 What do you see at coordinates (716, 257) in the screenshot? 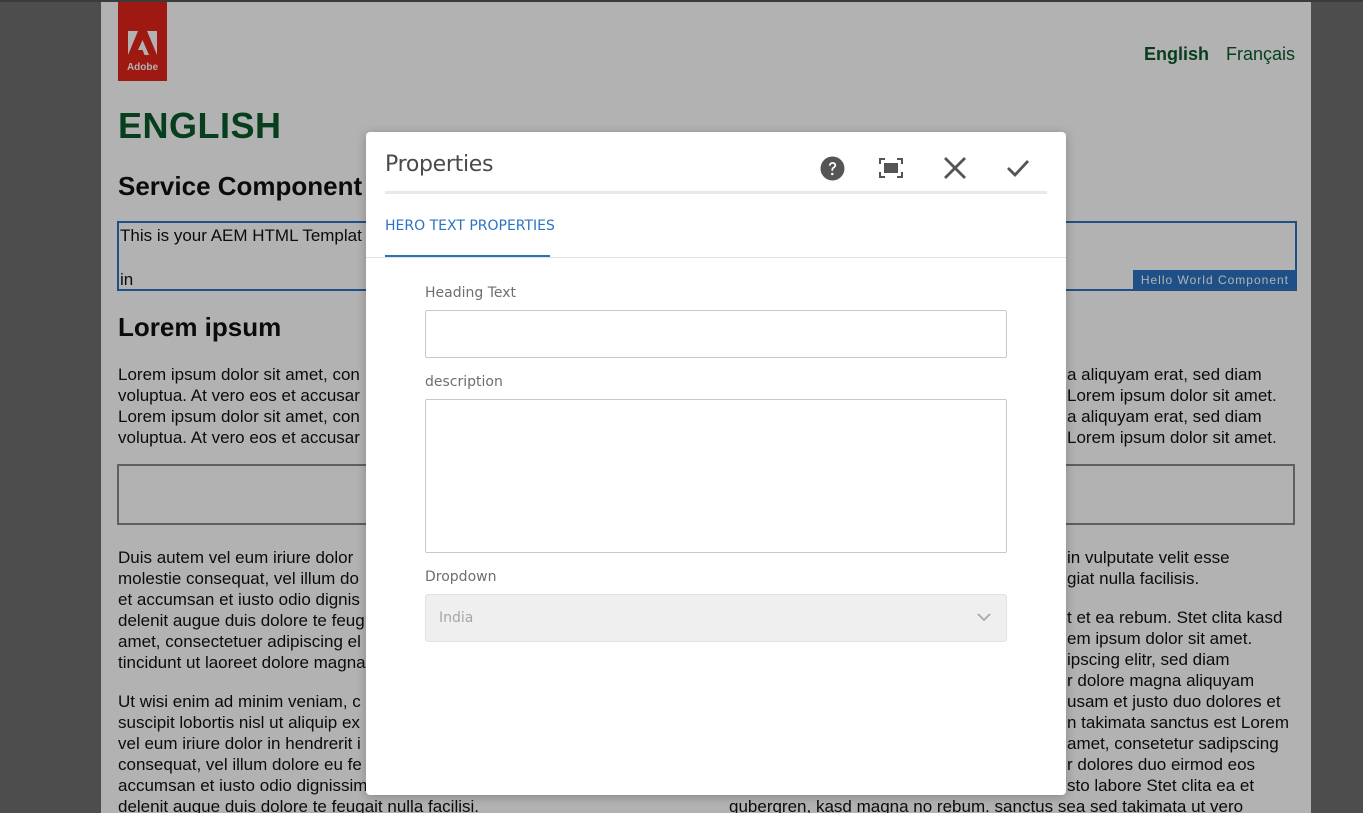
I see `tab-divider` at bounding box center [716, 257].